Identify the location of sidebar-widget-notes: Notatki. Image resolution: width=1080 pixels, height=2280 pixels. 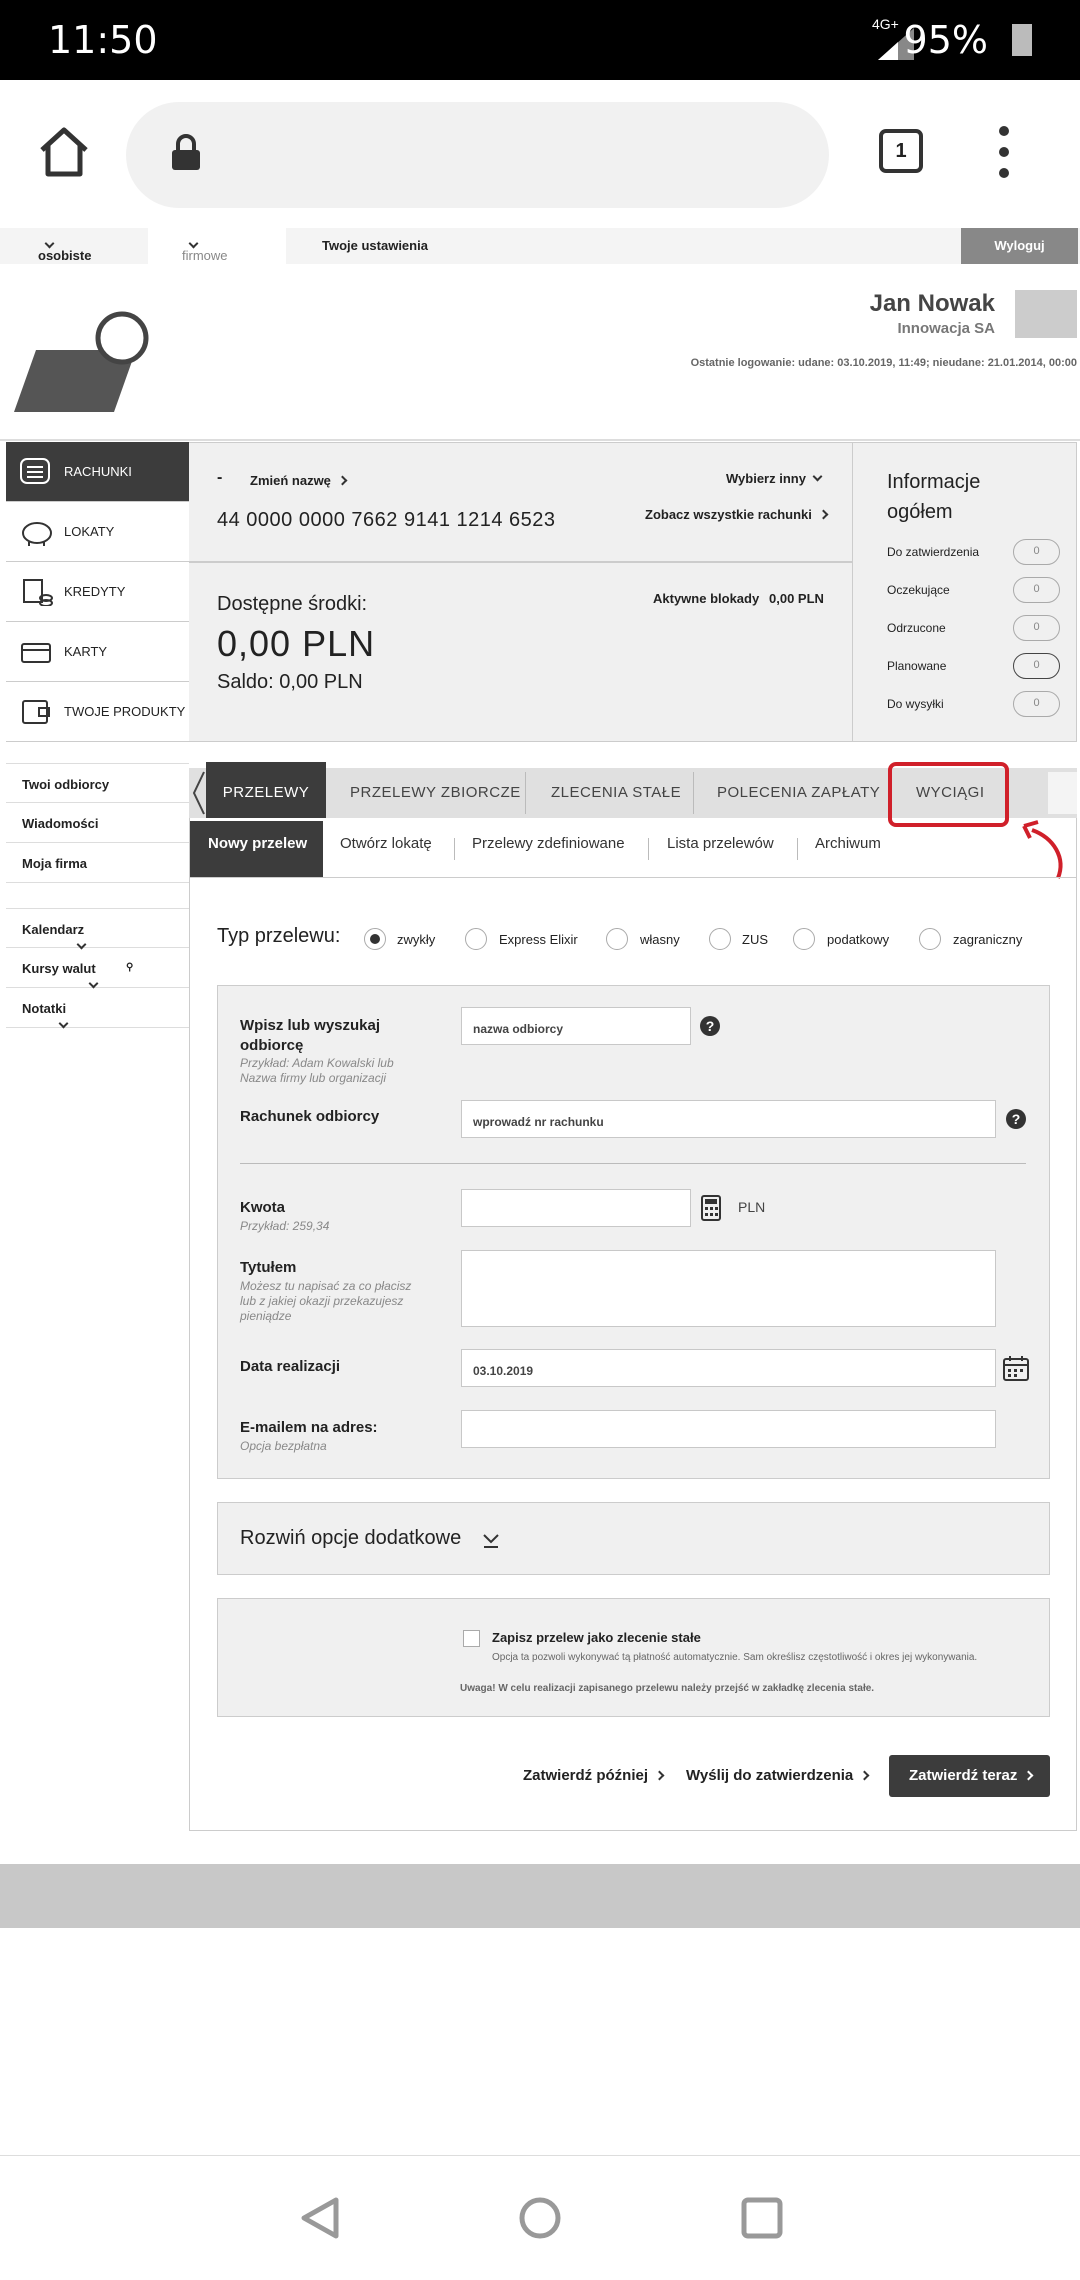
(97, 1008).